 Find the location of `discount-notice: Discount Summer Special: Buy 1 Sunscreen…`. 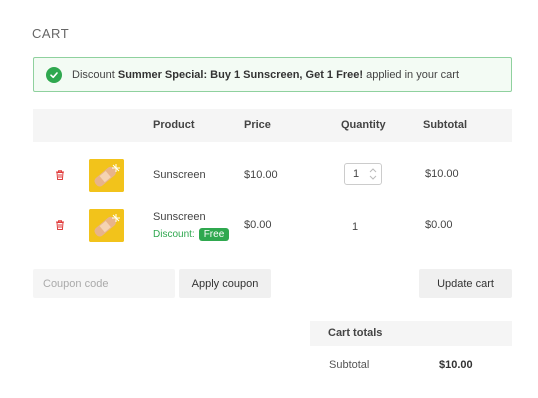

discount-notice: Discount Summer Special: Buy 1 Sunscreen… is located at coordinates (272, 74).